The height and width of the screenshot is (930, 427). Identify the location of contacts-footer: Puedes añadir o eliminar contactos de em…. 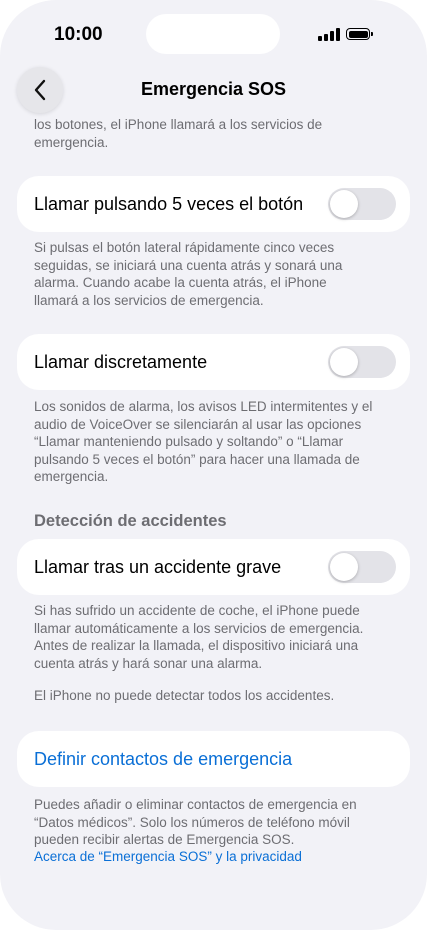
(215, 822).